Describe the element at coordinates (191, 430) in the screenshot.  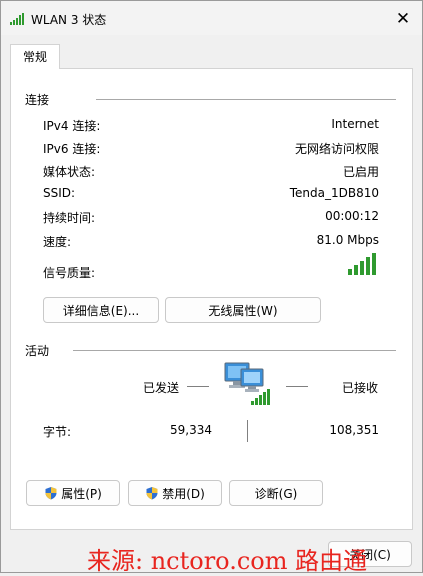
I see `sent-bytes-value: 59,334` at that location.